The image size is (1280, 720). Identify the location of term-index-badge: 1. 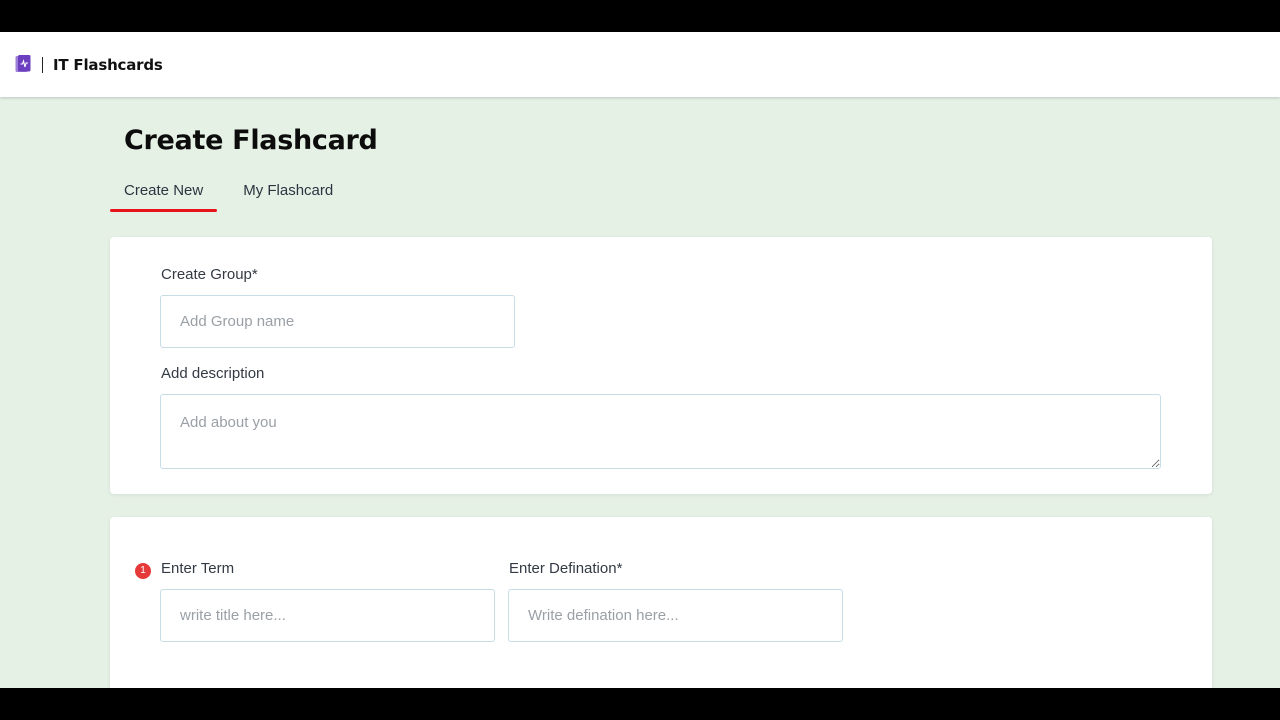
(143, 571).